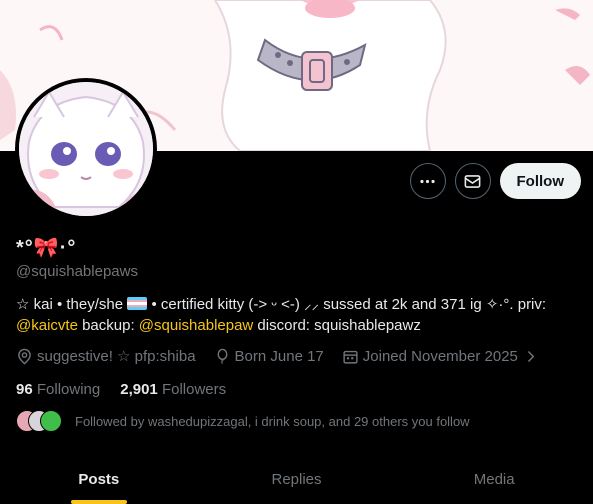 This screenshot has width=593, height=504. I want to click on follower-avatars, so click(40, 421).